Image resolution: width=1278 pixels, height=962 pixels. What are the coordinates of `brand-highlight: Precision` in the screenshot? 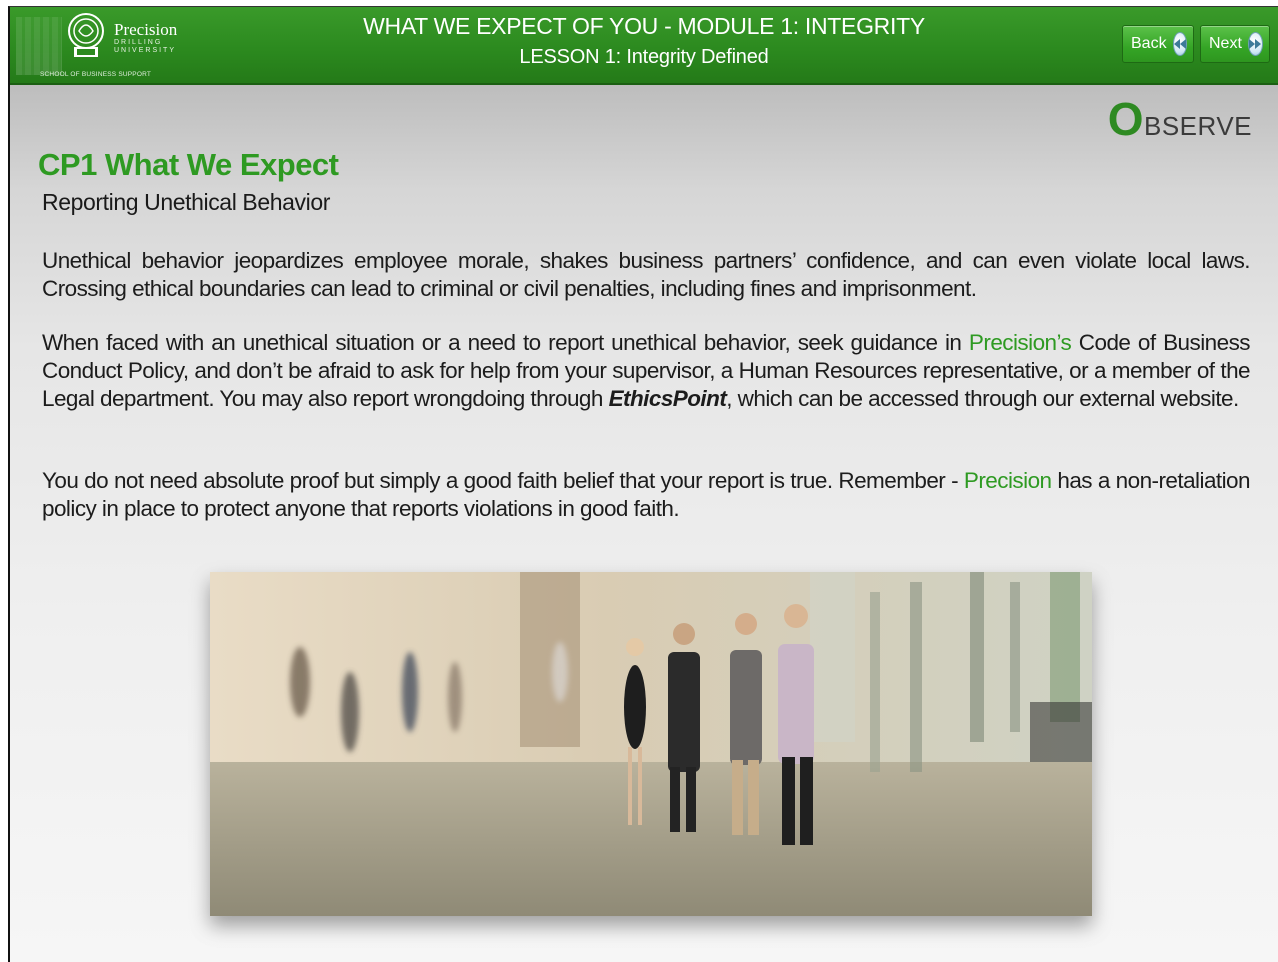 It's located at (1007, 480).